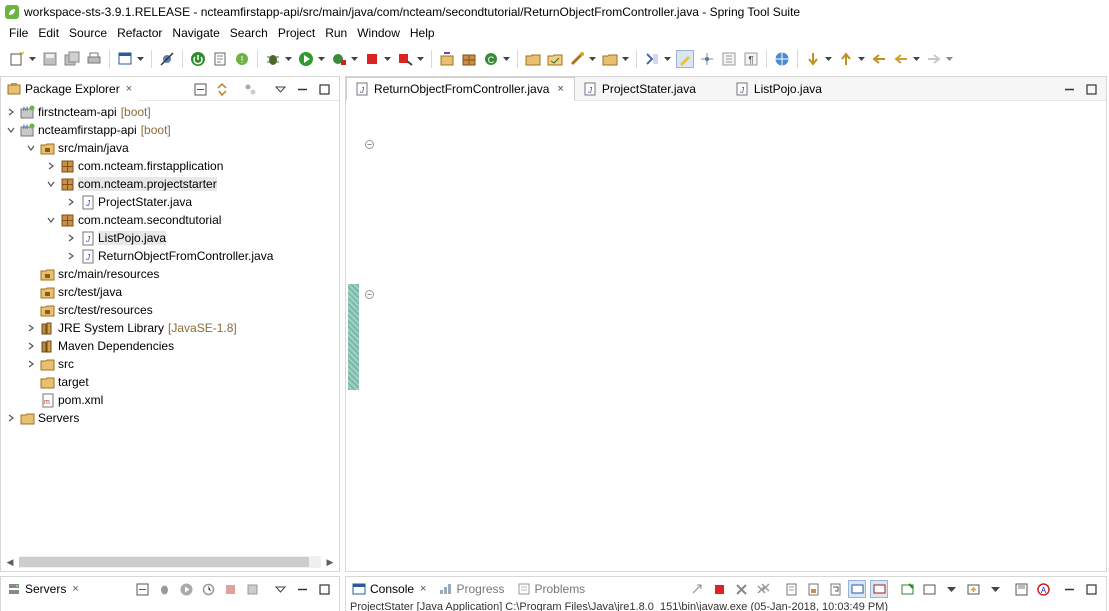 The image size is (1109, 611). I want to click on clear-console-icon, so click(791, 589).